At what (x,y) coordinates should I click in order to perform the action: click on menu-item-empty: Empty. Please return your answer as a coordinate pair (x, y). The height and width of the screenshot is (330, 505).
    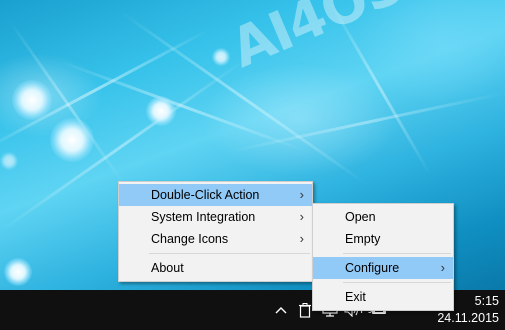
    Looking at the image, I should click on (383, 239).